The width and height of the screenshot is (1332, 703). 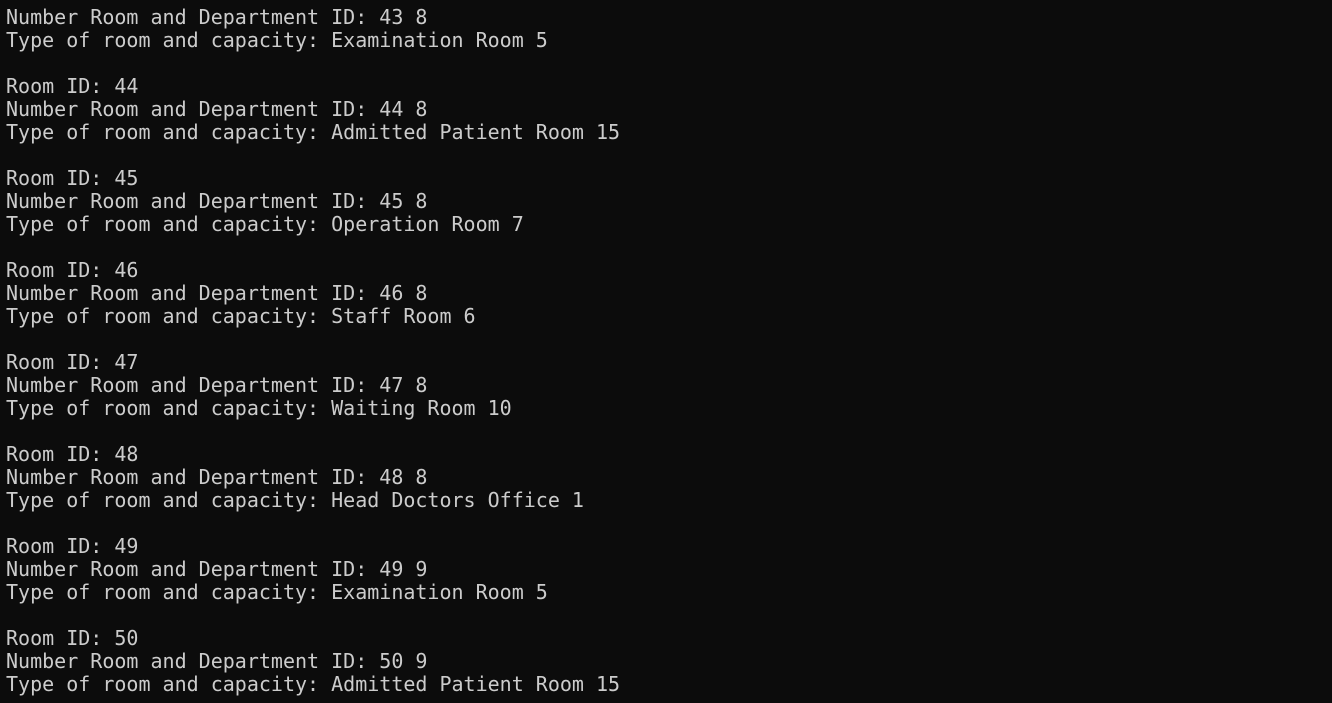 What do you see at coordinates (217, 109) in the screenshot?
I see `console-line: Number Room and Department ID: 44 8` at bounding box center [217, 109].